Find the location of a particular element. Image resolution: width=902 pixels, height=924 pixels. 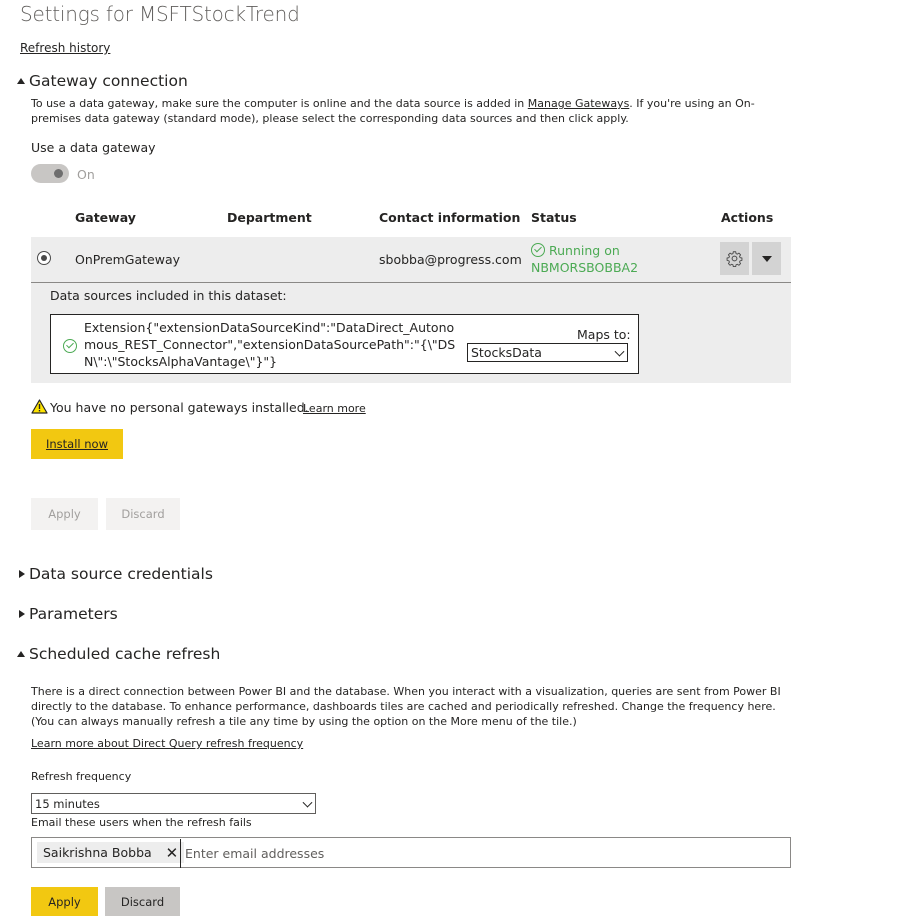

gateway-status: Running on NBMORSBOBBA2 is located at coordinates (584, 259).